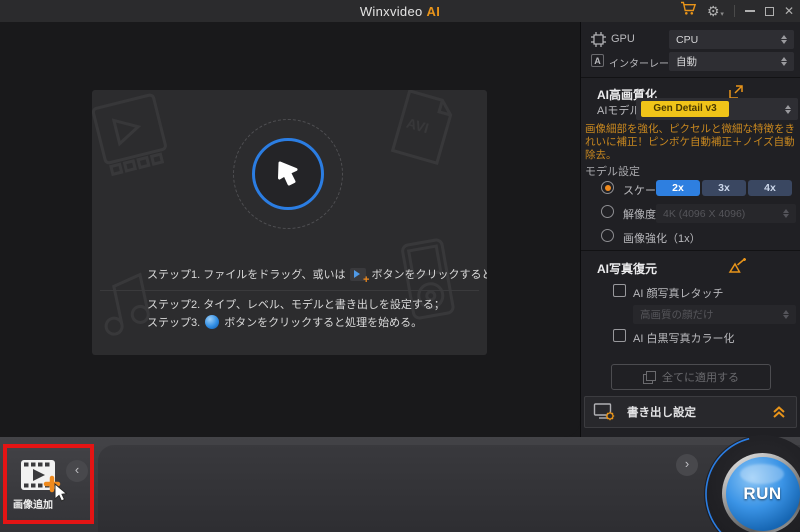 The width and height of the screenshot is (800, 532). Describe the element at coordinates (604, 412) in the screenshot. I see `export-settings-icon` at that location.